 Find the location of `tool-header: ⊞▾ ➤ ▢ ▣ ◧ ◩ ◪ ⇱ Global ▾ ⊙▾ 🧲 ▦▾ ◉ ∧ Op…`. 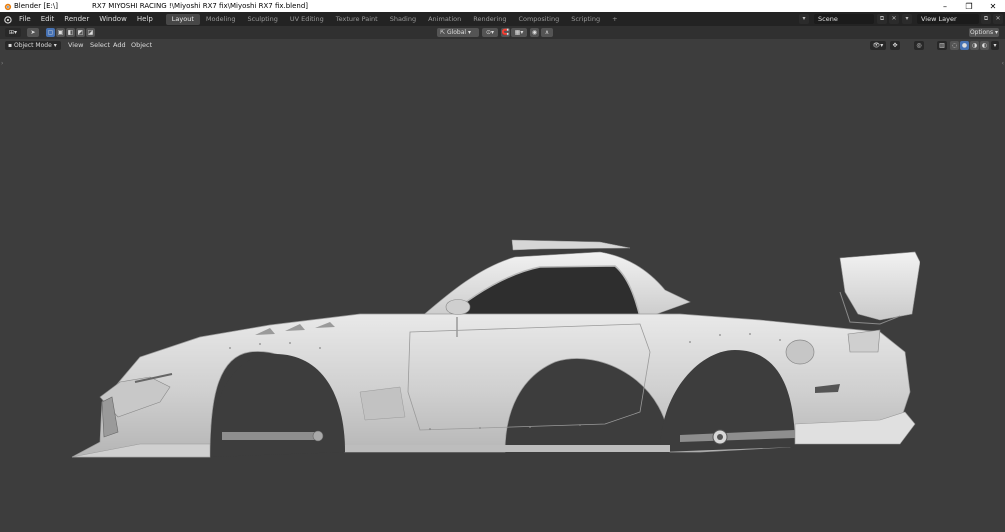

tool-header: ⊞▾ ➤ ▢ ▣ ◧ ◩ ◪ ⇱ Global ▾ ⊙▾ 🧲 ▦▾ ◉ ∧ Op… is located at coordinates (502, 32).